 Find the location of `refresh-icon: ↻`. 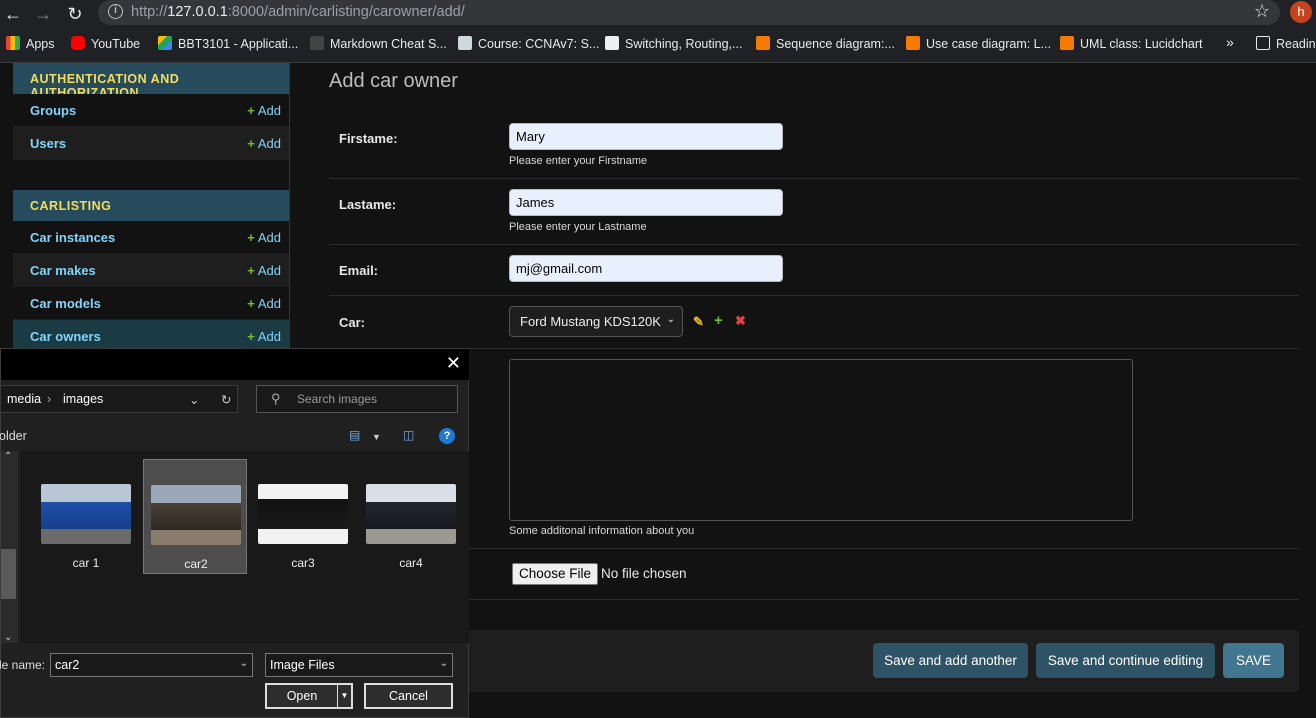

refresh-icon: ↻ is located at coordinates (226, 399).